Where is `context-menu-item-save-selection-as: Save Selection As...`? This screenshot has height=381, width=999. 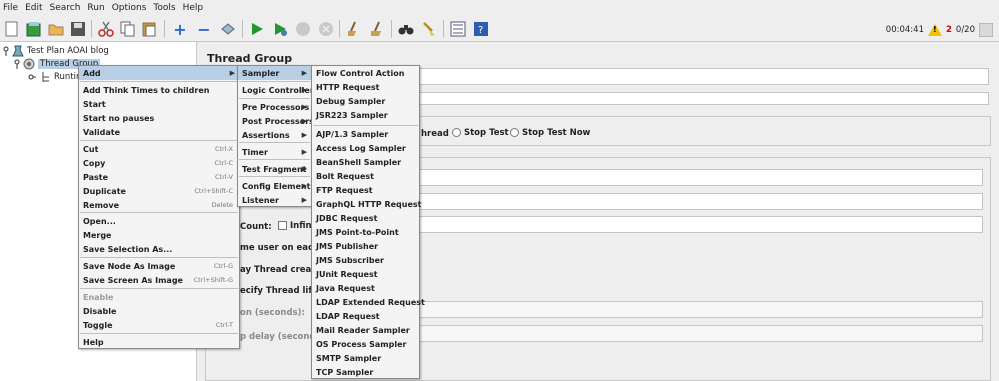 context-menu-item-save-selection-as: Save Selection As... is located at coordinates (159, 249).